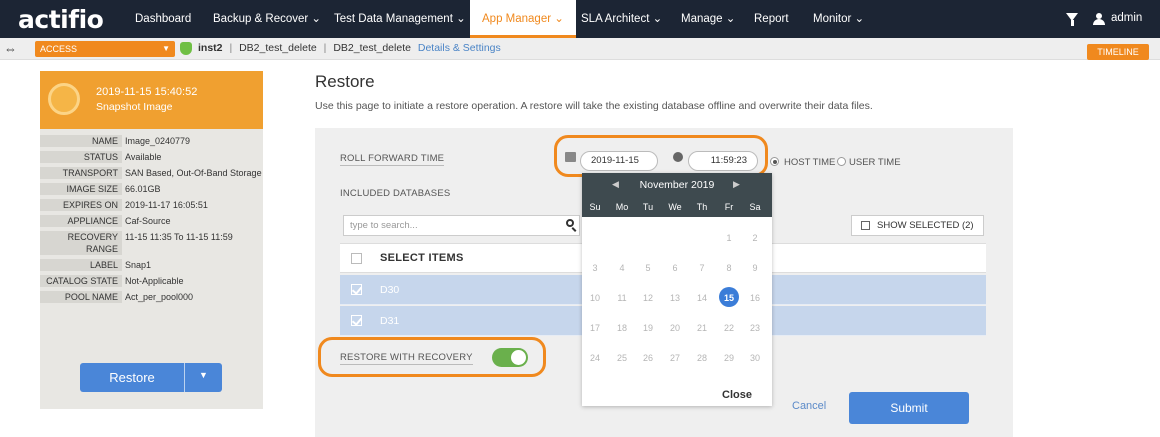 The width and height of the screenshot is (1160, 437). I want to click on calendar-day: 30, so click(755, 358).